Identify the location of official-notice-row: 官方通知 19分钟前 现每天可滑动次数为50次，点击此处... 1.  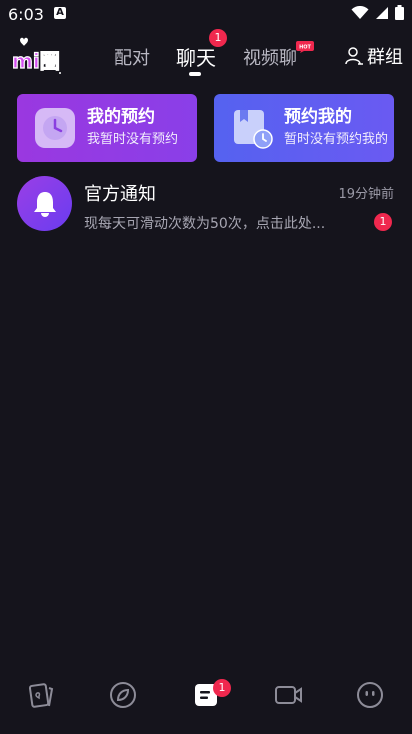
(206, 206).